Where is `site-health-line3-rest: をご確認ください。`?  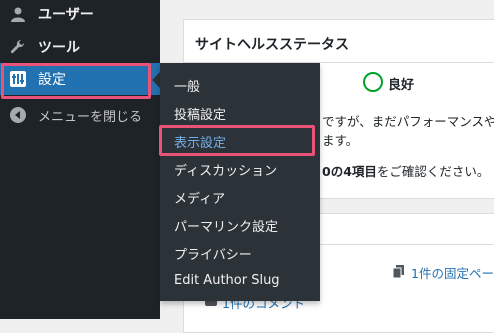
site-health-line3-rest: をご確認ください。 is located at coordinates (433, 171).